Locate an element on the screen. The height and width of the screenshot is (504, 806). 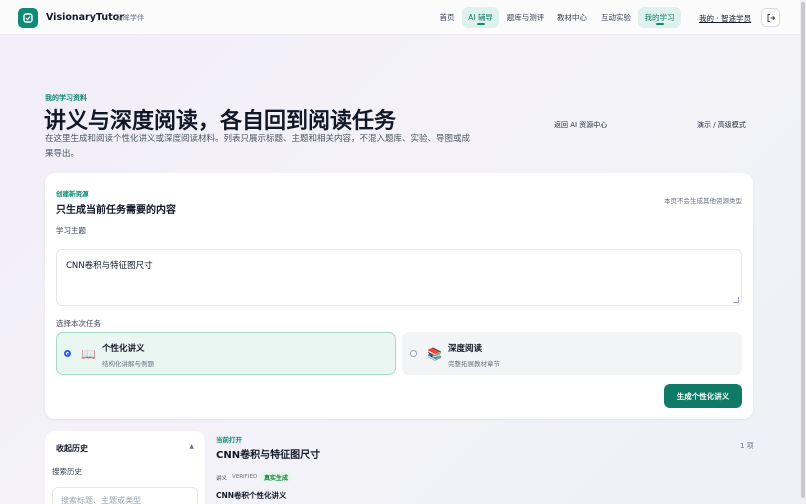
topic-label: 学习主题 is located at coordinates (71, 230).